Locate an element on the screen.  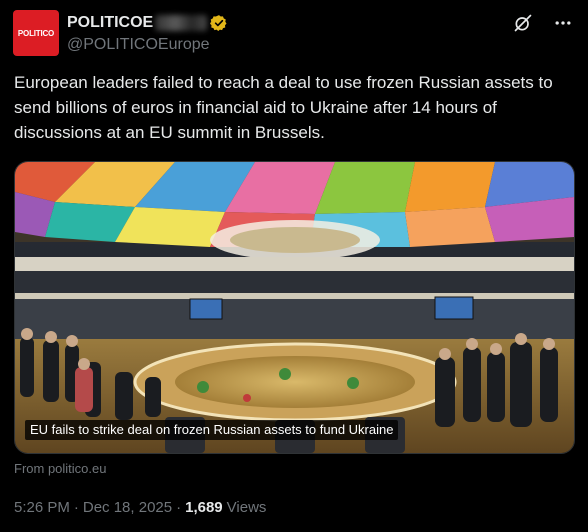
author-display-name: POLITICOE is located at coordinates (110, 23).